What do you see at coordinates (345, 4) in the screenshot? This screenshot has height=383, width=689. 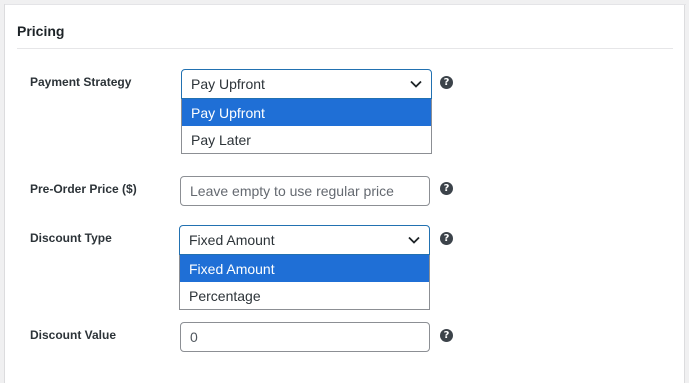 I see `panel-top-border` at bounding box center [345, 4].